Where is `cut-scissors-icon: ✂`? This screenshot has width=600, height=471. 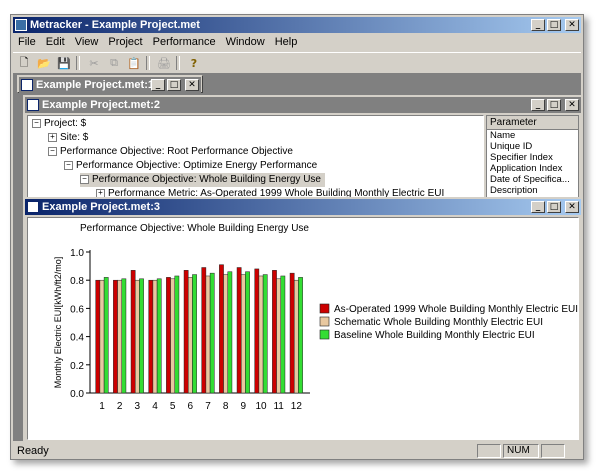 cut-scissors-icon: ✂ is located at coordinates (94, 63).